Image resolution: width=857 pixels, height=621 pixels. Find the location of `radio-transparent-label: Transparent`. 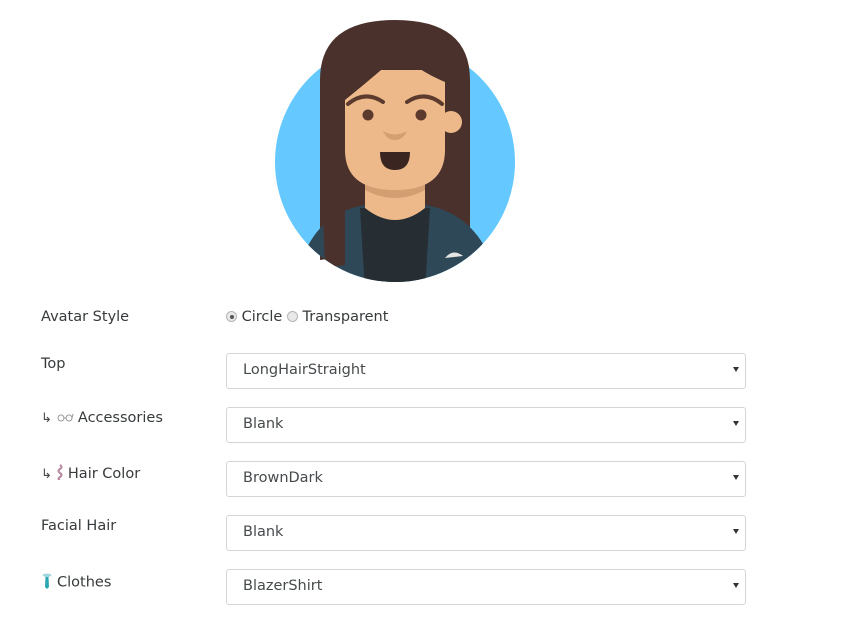

radio-transparent-label: Transparent is located at coordinates (346, 317).